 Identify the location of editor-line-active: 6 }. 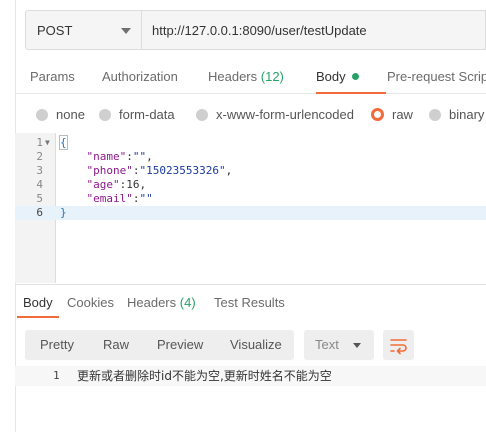
(250, 213).